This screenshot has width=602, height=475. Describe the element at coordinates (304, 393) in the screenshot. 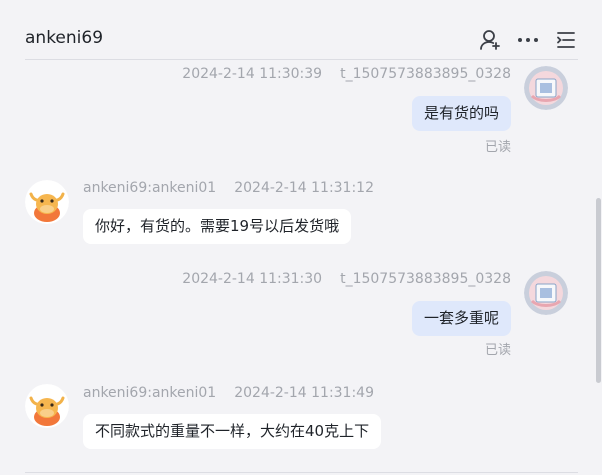

I see `message-timestamp: 2024-2-14 11:31:49` at that location.